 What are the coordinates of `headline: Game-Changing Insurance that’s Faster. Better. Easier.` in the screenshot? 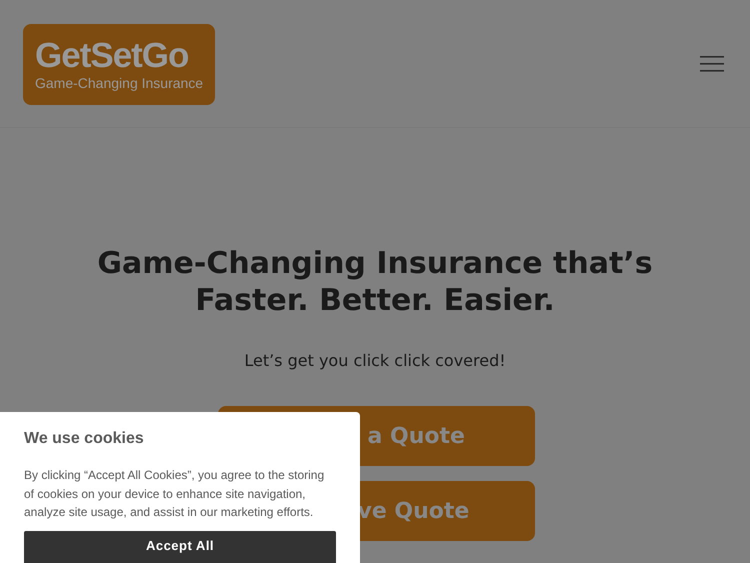 It's located at (375, 282).